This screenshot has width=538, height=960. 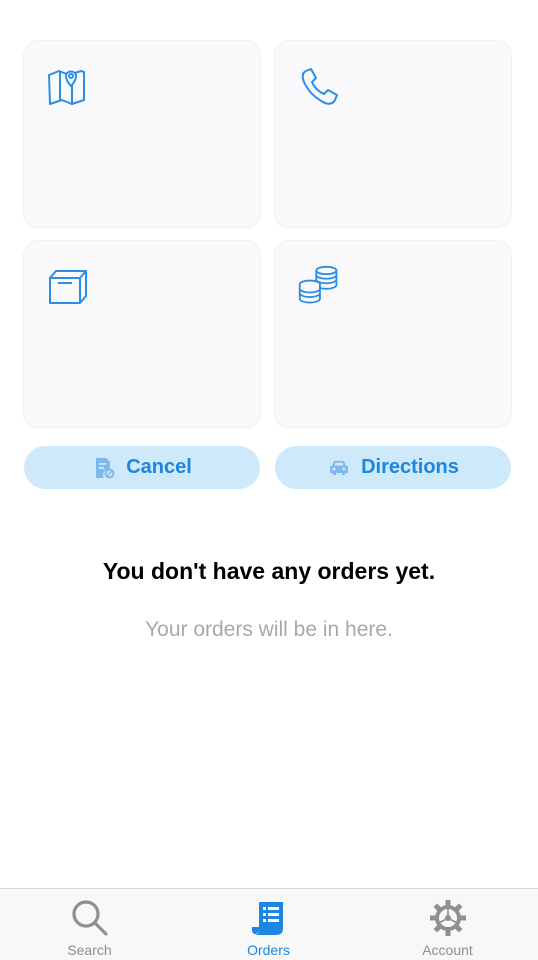 I want to click on payment-card, so click(x=393, y=334).